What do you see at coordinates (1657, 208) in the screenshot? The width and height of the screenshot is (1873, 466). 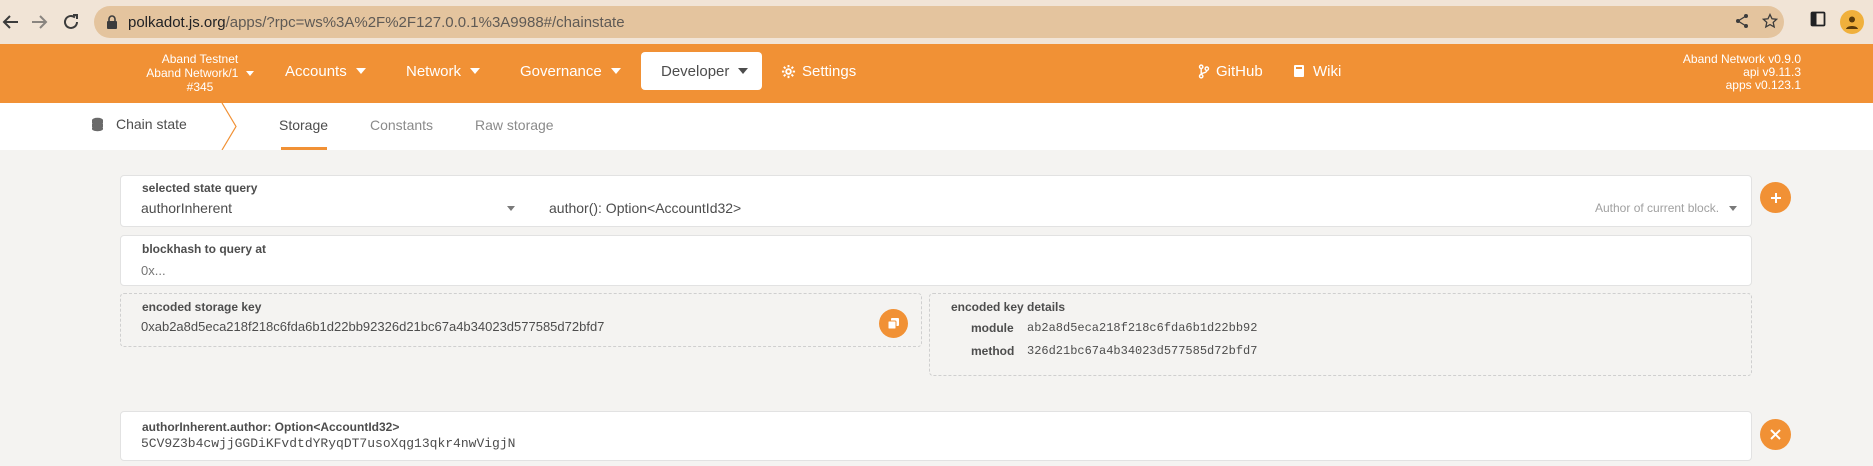 I see `method-description: Author of current block.` at bounding box center [1657, 208].